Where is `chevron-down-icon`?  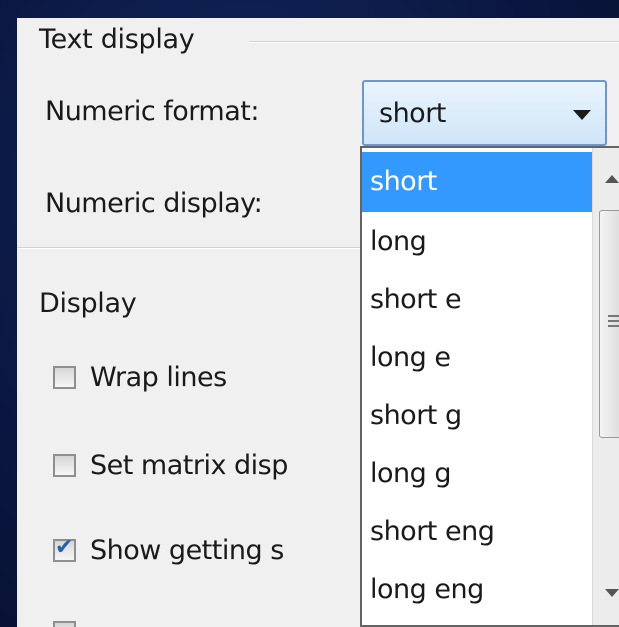 chevron-down-icon is located at coordinates (582, 115).